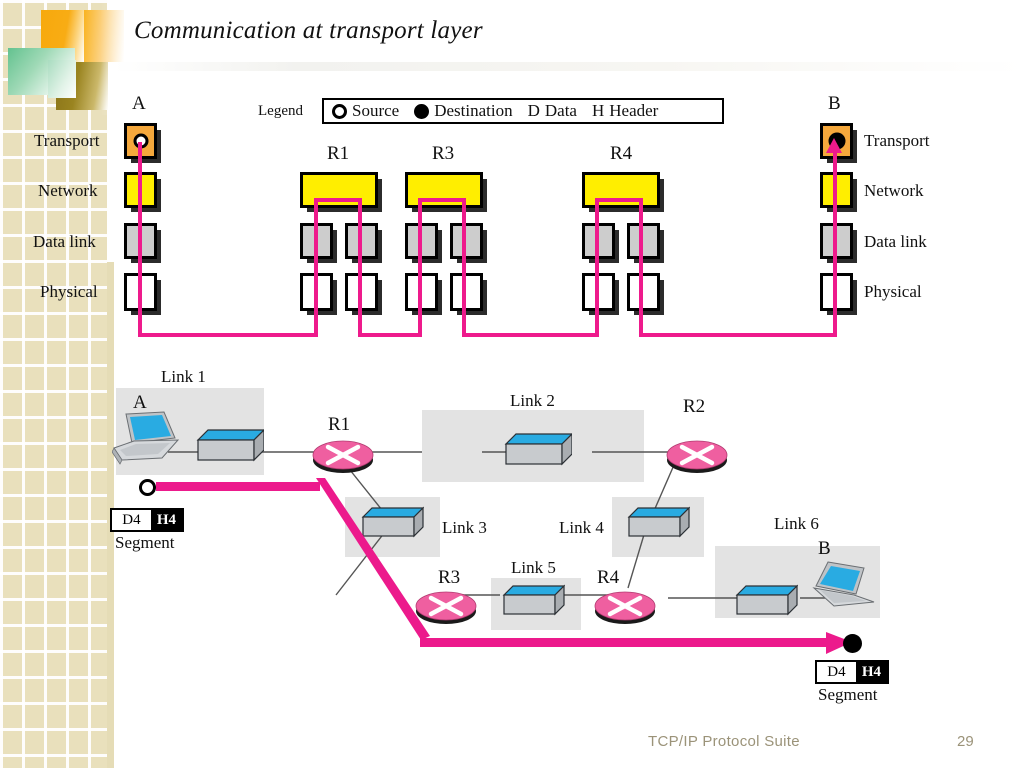 This screenshot has height=768, width=1024. I want to click on path-segment-r1-left-up, so click(316, 267).